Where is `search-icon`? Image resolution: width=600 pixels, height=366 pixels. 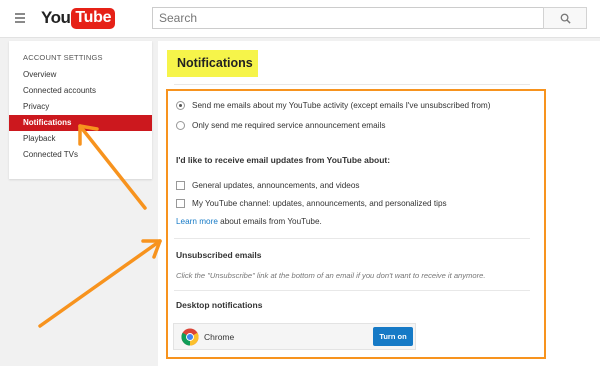 search-icon is located at coordinates (565, 18).